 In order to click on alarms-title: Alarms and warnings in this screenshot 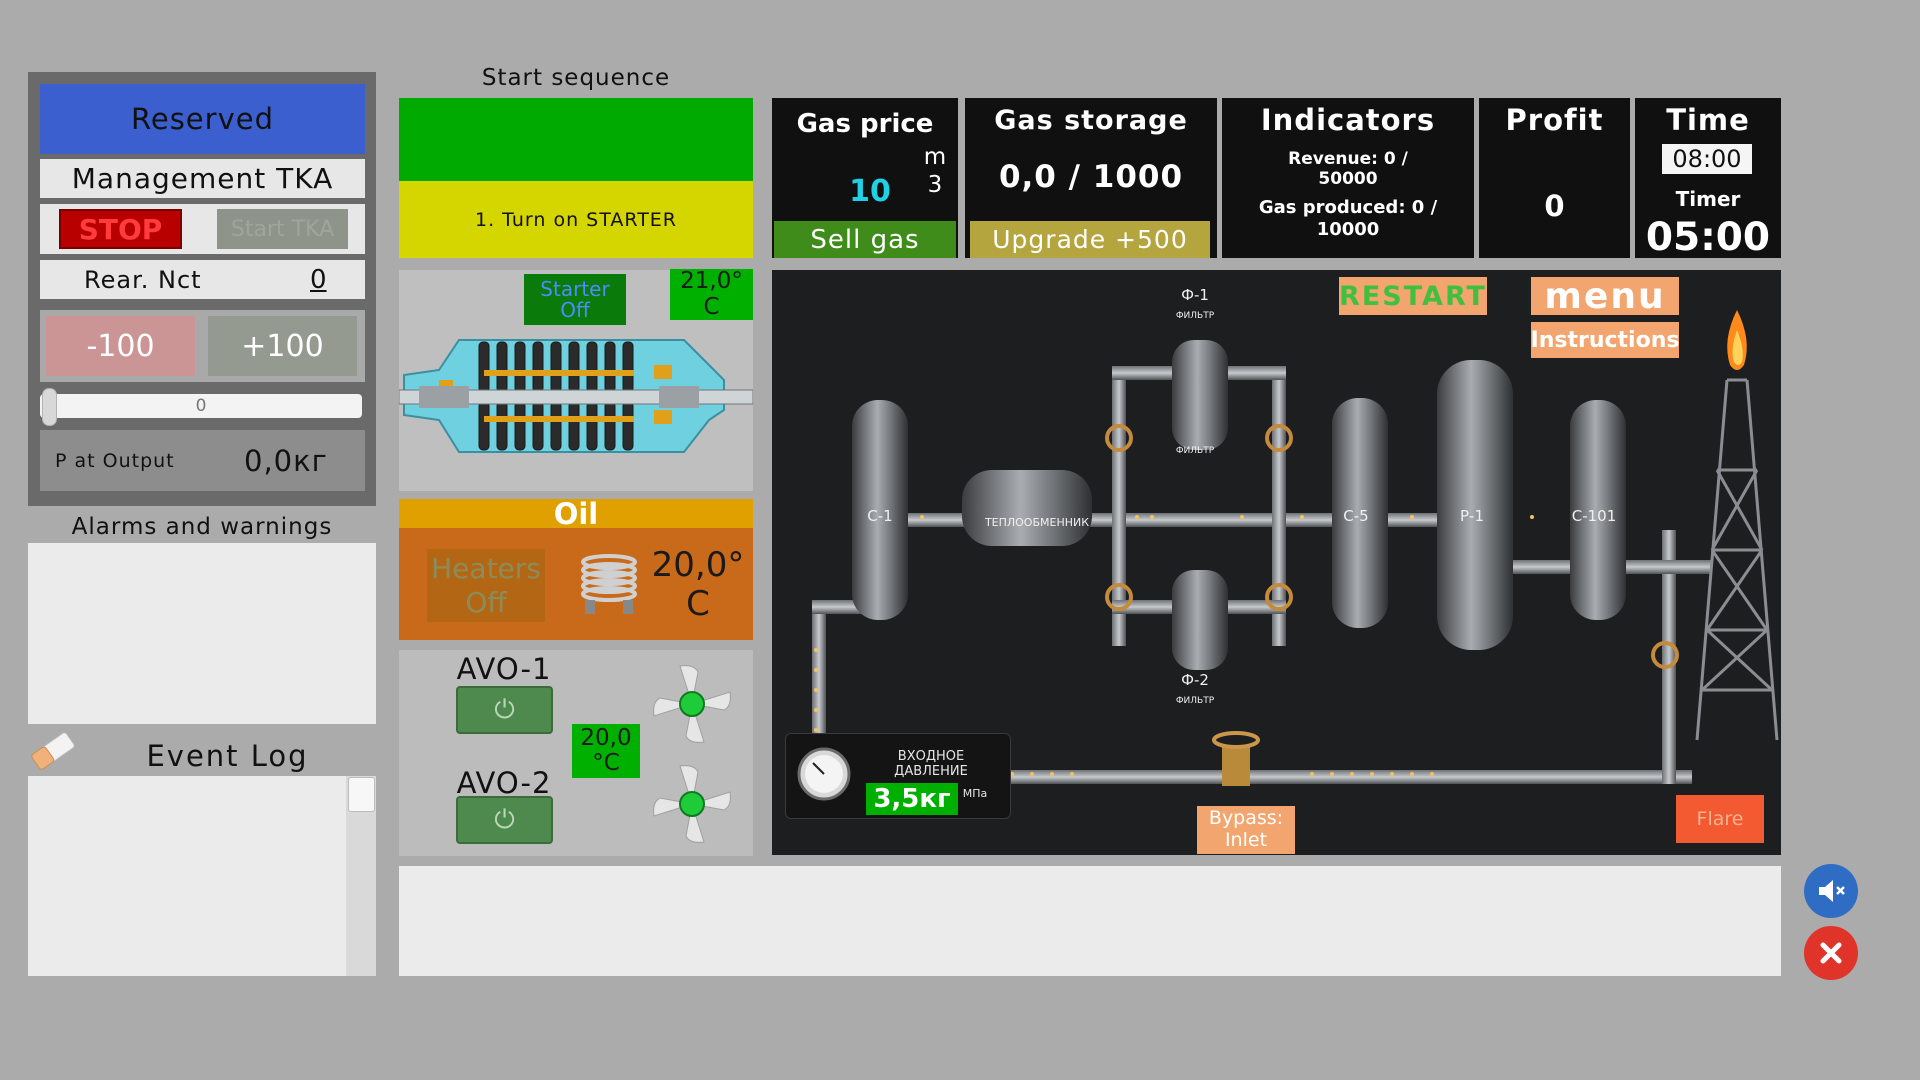, I will do `click(202, 527)`.